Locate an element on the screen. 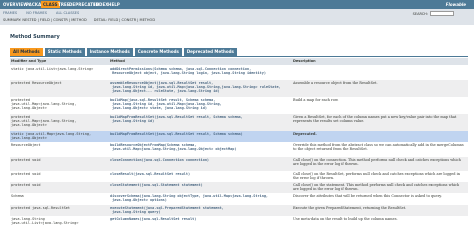 This screenshot has width=474, height=240. row-description: Deprecated. is located at coordinates (379, 134).